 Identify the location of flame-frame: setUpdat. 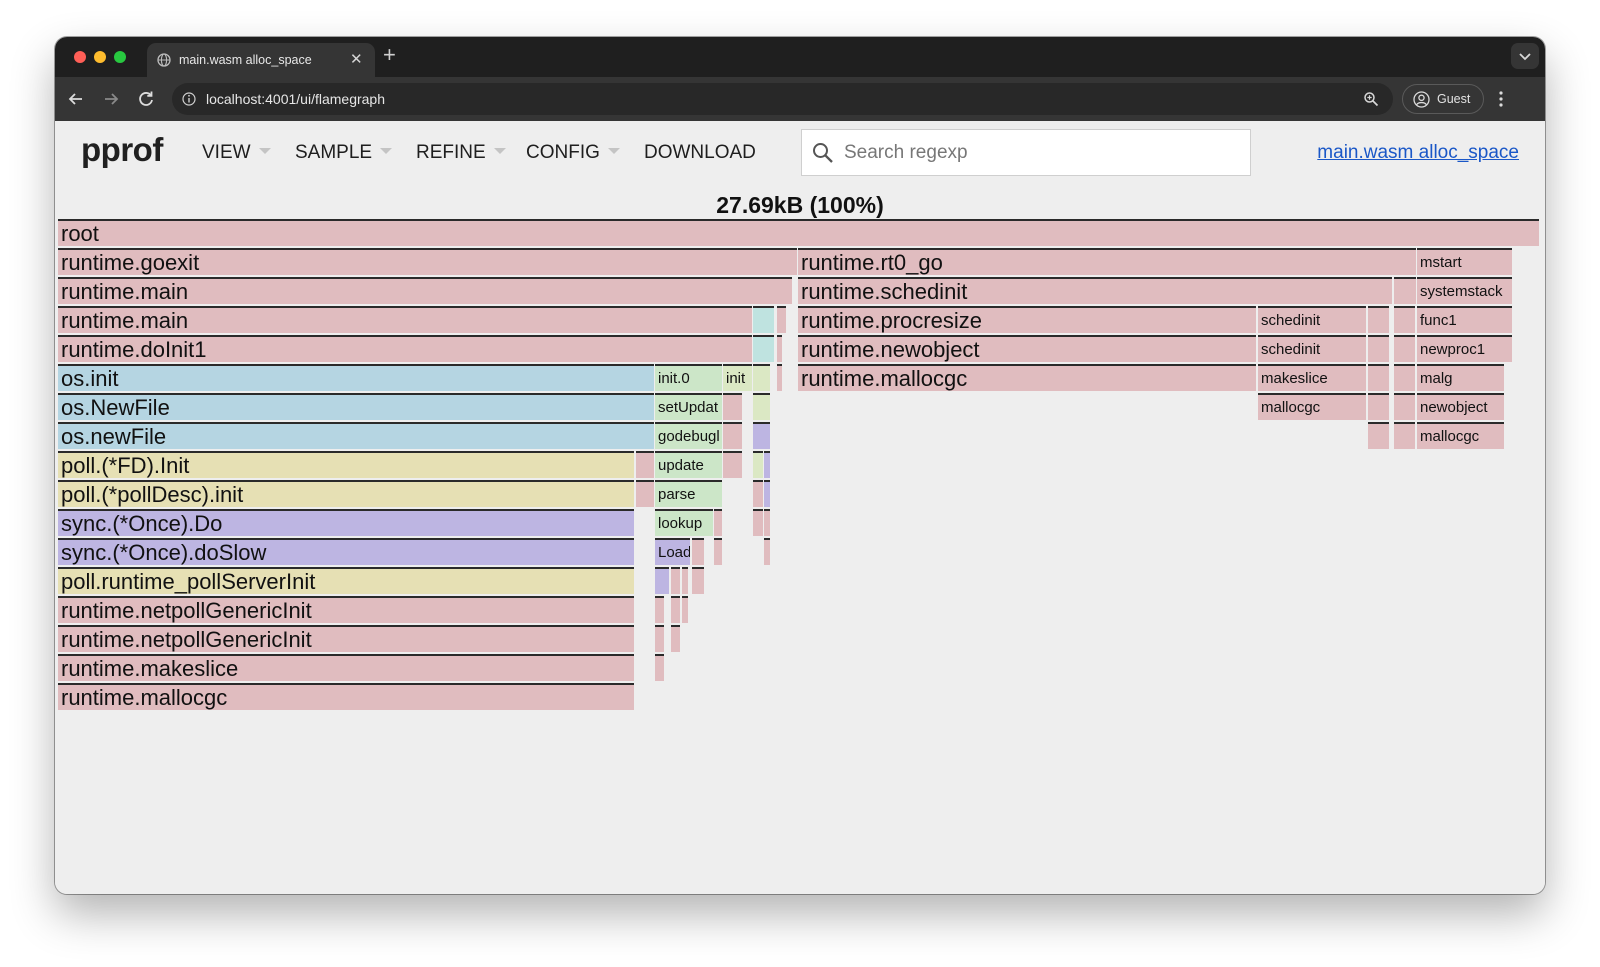
(688, 406).